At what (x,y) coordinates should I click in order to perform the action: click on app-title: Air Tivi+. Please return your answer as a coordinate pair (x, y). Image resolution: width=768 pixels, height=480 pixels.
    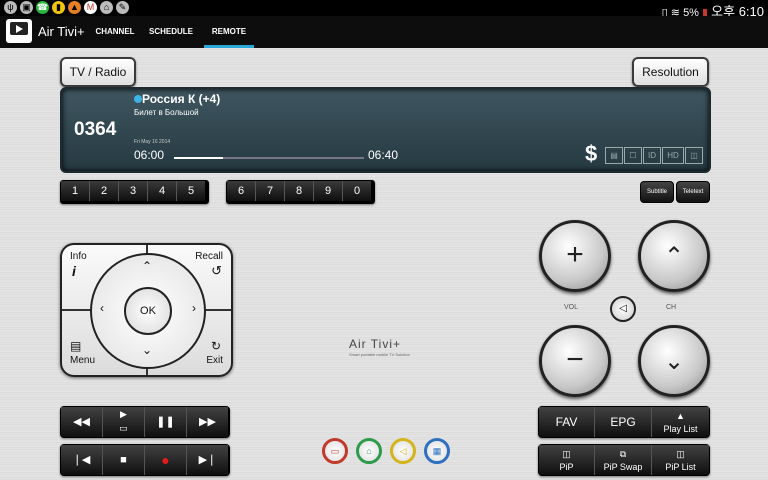
    Looking at the image, I should click on (61, 31).